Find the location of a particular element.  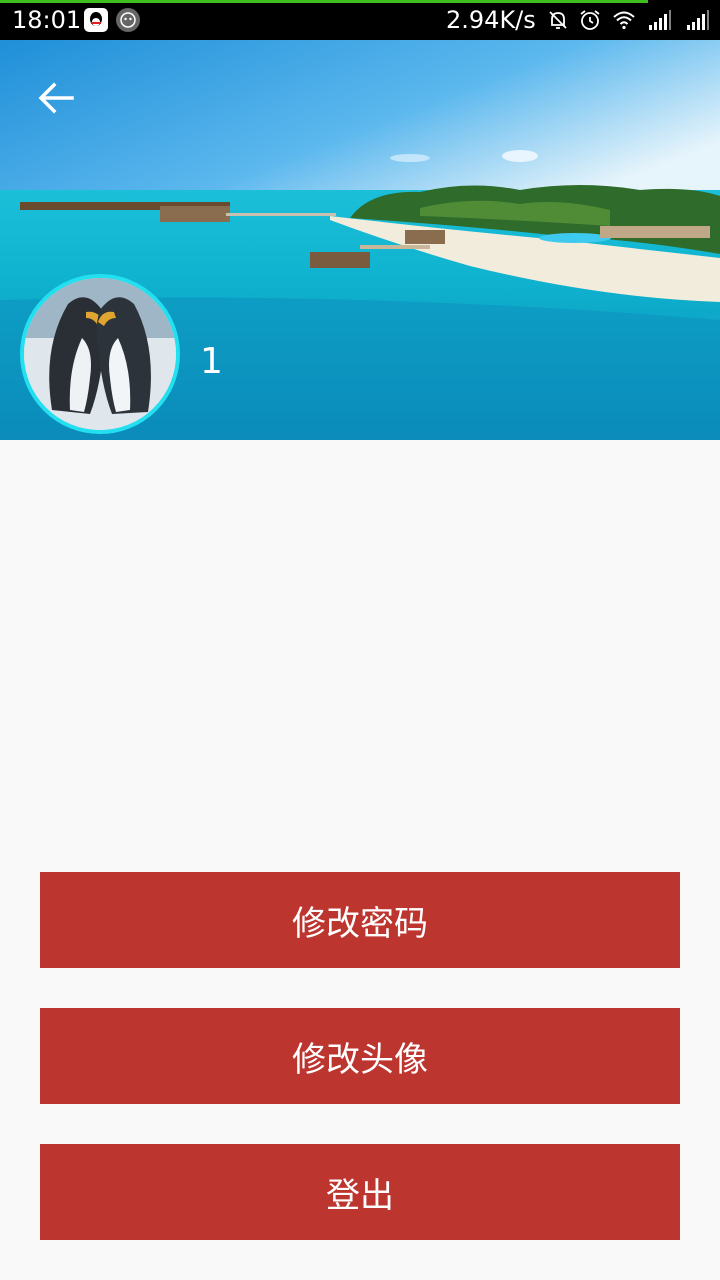

avatar is located at coordinates (100, 354).